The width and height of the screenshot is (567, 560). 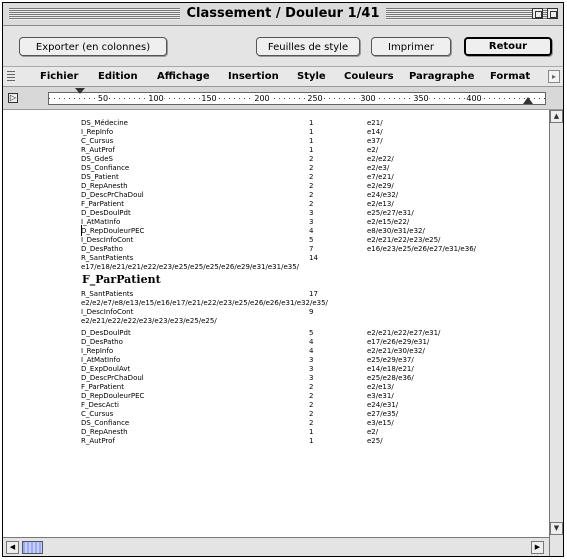 What do you see at coordinates (421, 98) in the screenshot?
I see `ruler-tick: 350` at bounding box center [421, 98].